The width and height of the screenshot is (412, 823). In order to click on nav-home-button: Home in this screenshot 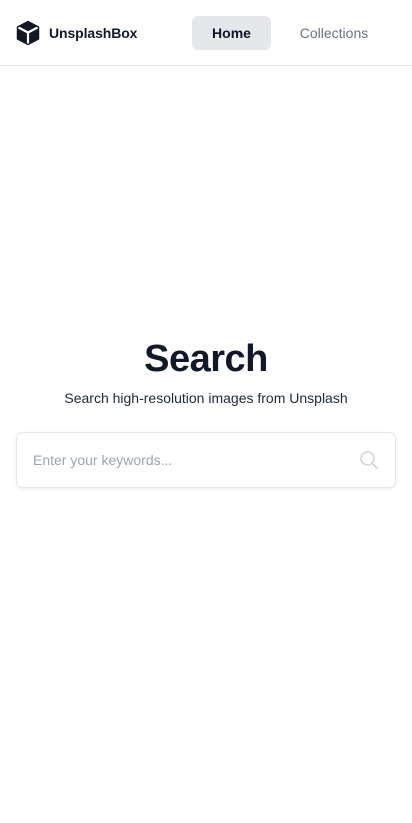, I will do `click(231, 33)`.